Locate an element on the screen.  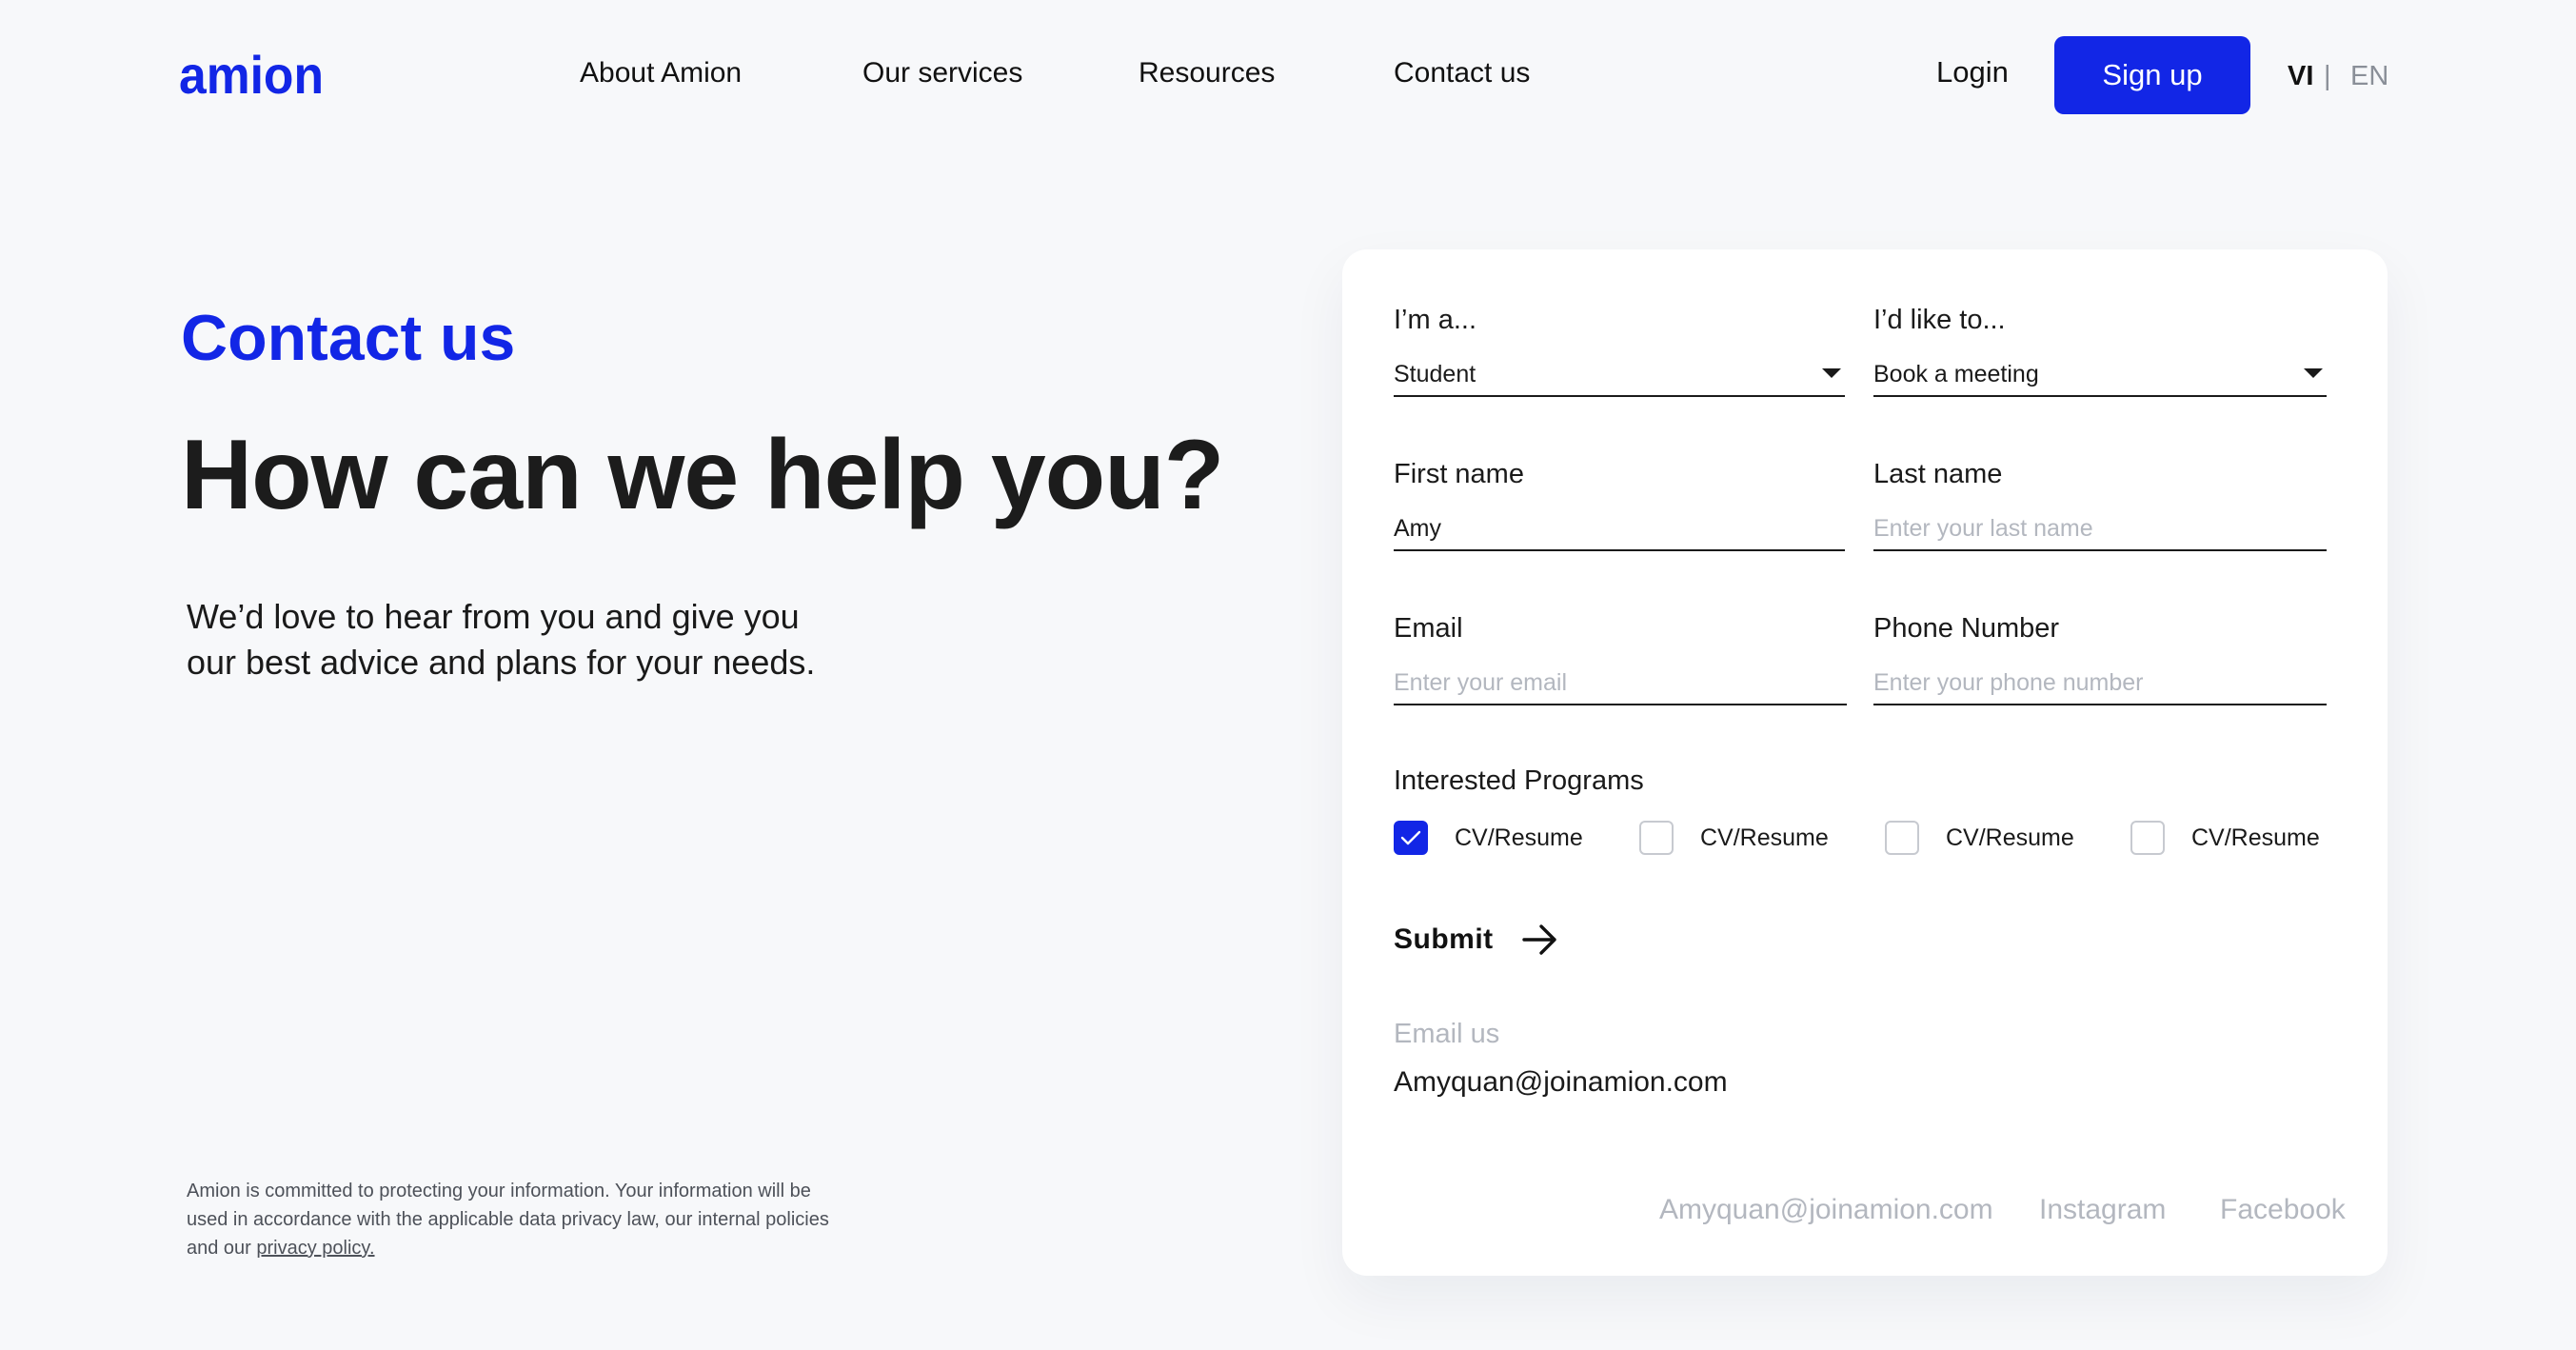
first-name-input is located at coordinates (1619, 528).